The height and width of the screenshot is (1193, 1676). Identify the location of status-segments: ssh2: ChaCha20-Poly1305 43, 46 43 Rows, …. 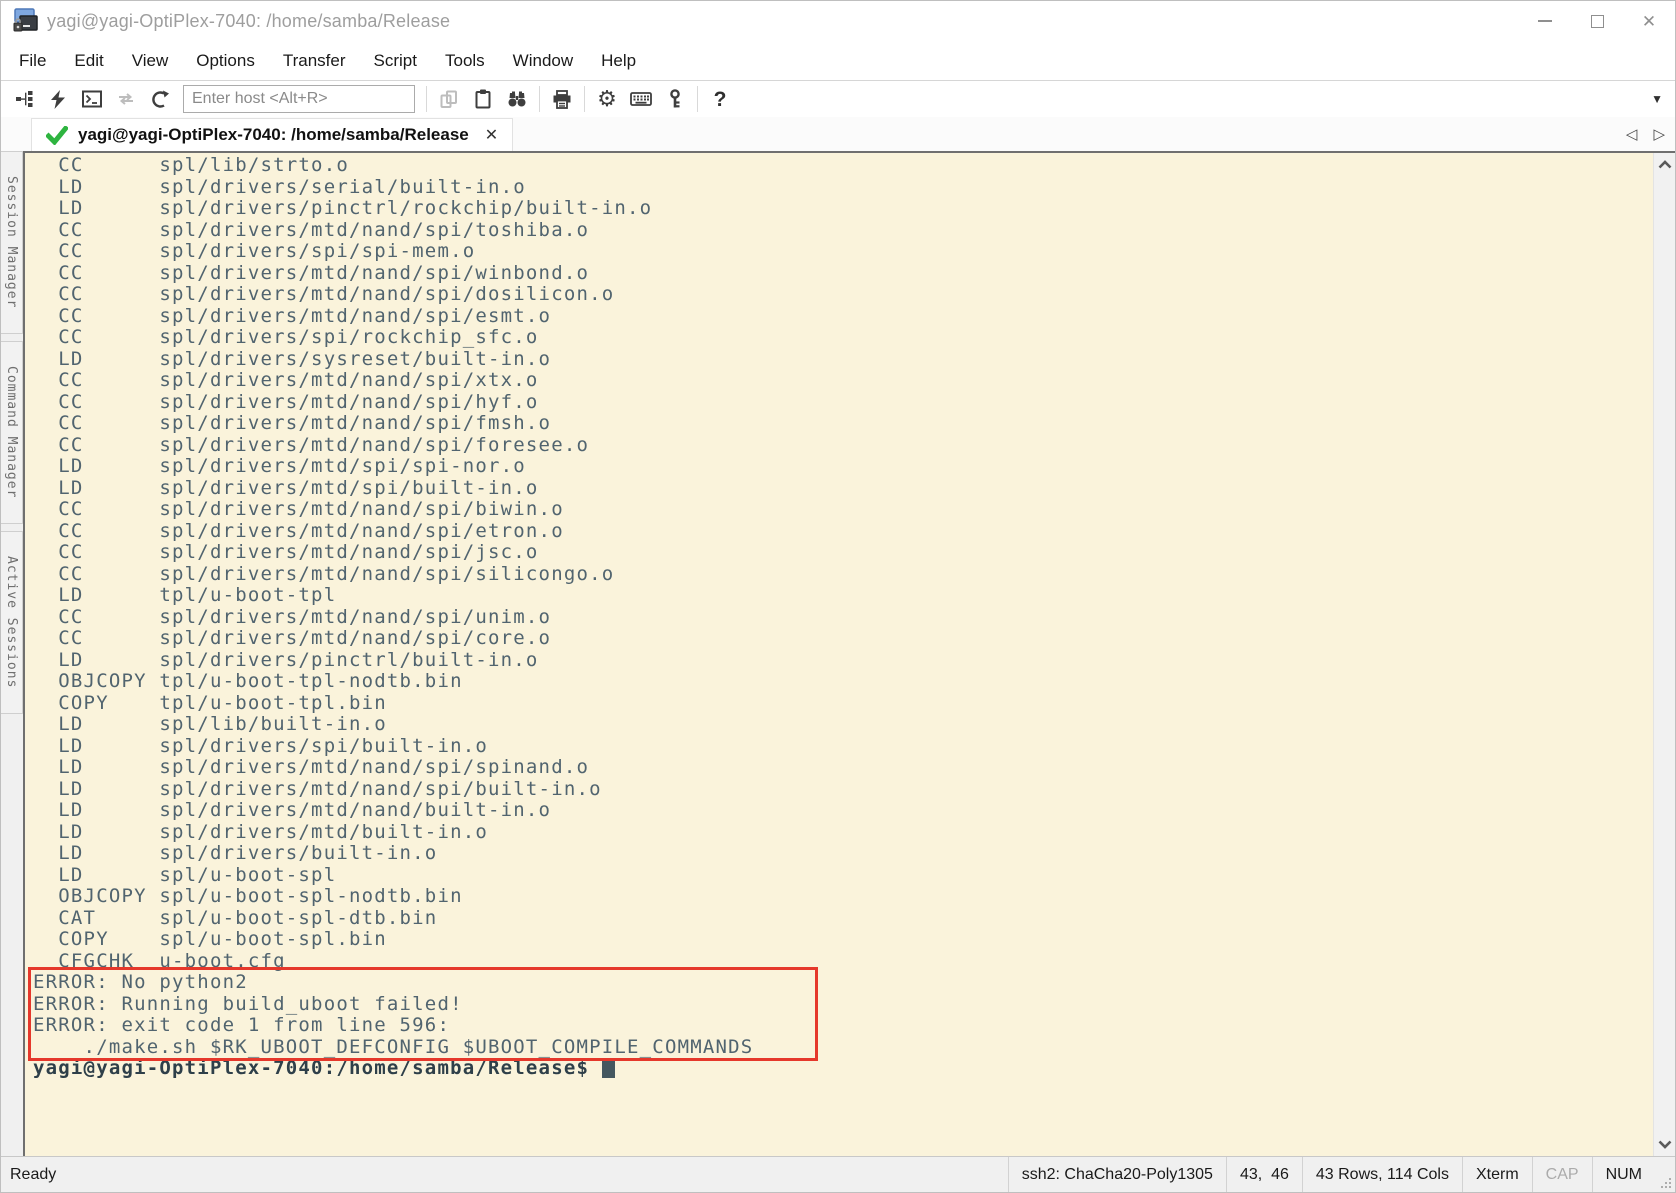
(1341, 1174).